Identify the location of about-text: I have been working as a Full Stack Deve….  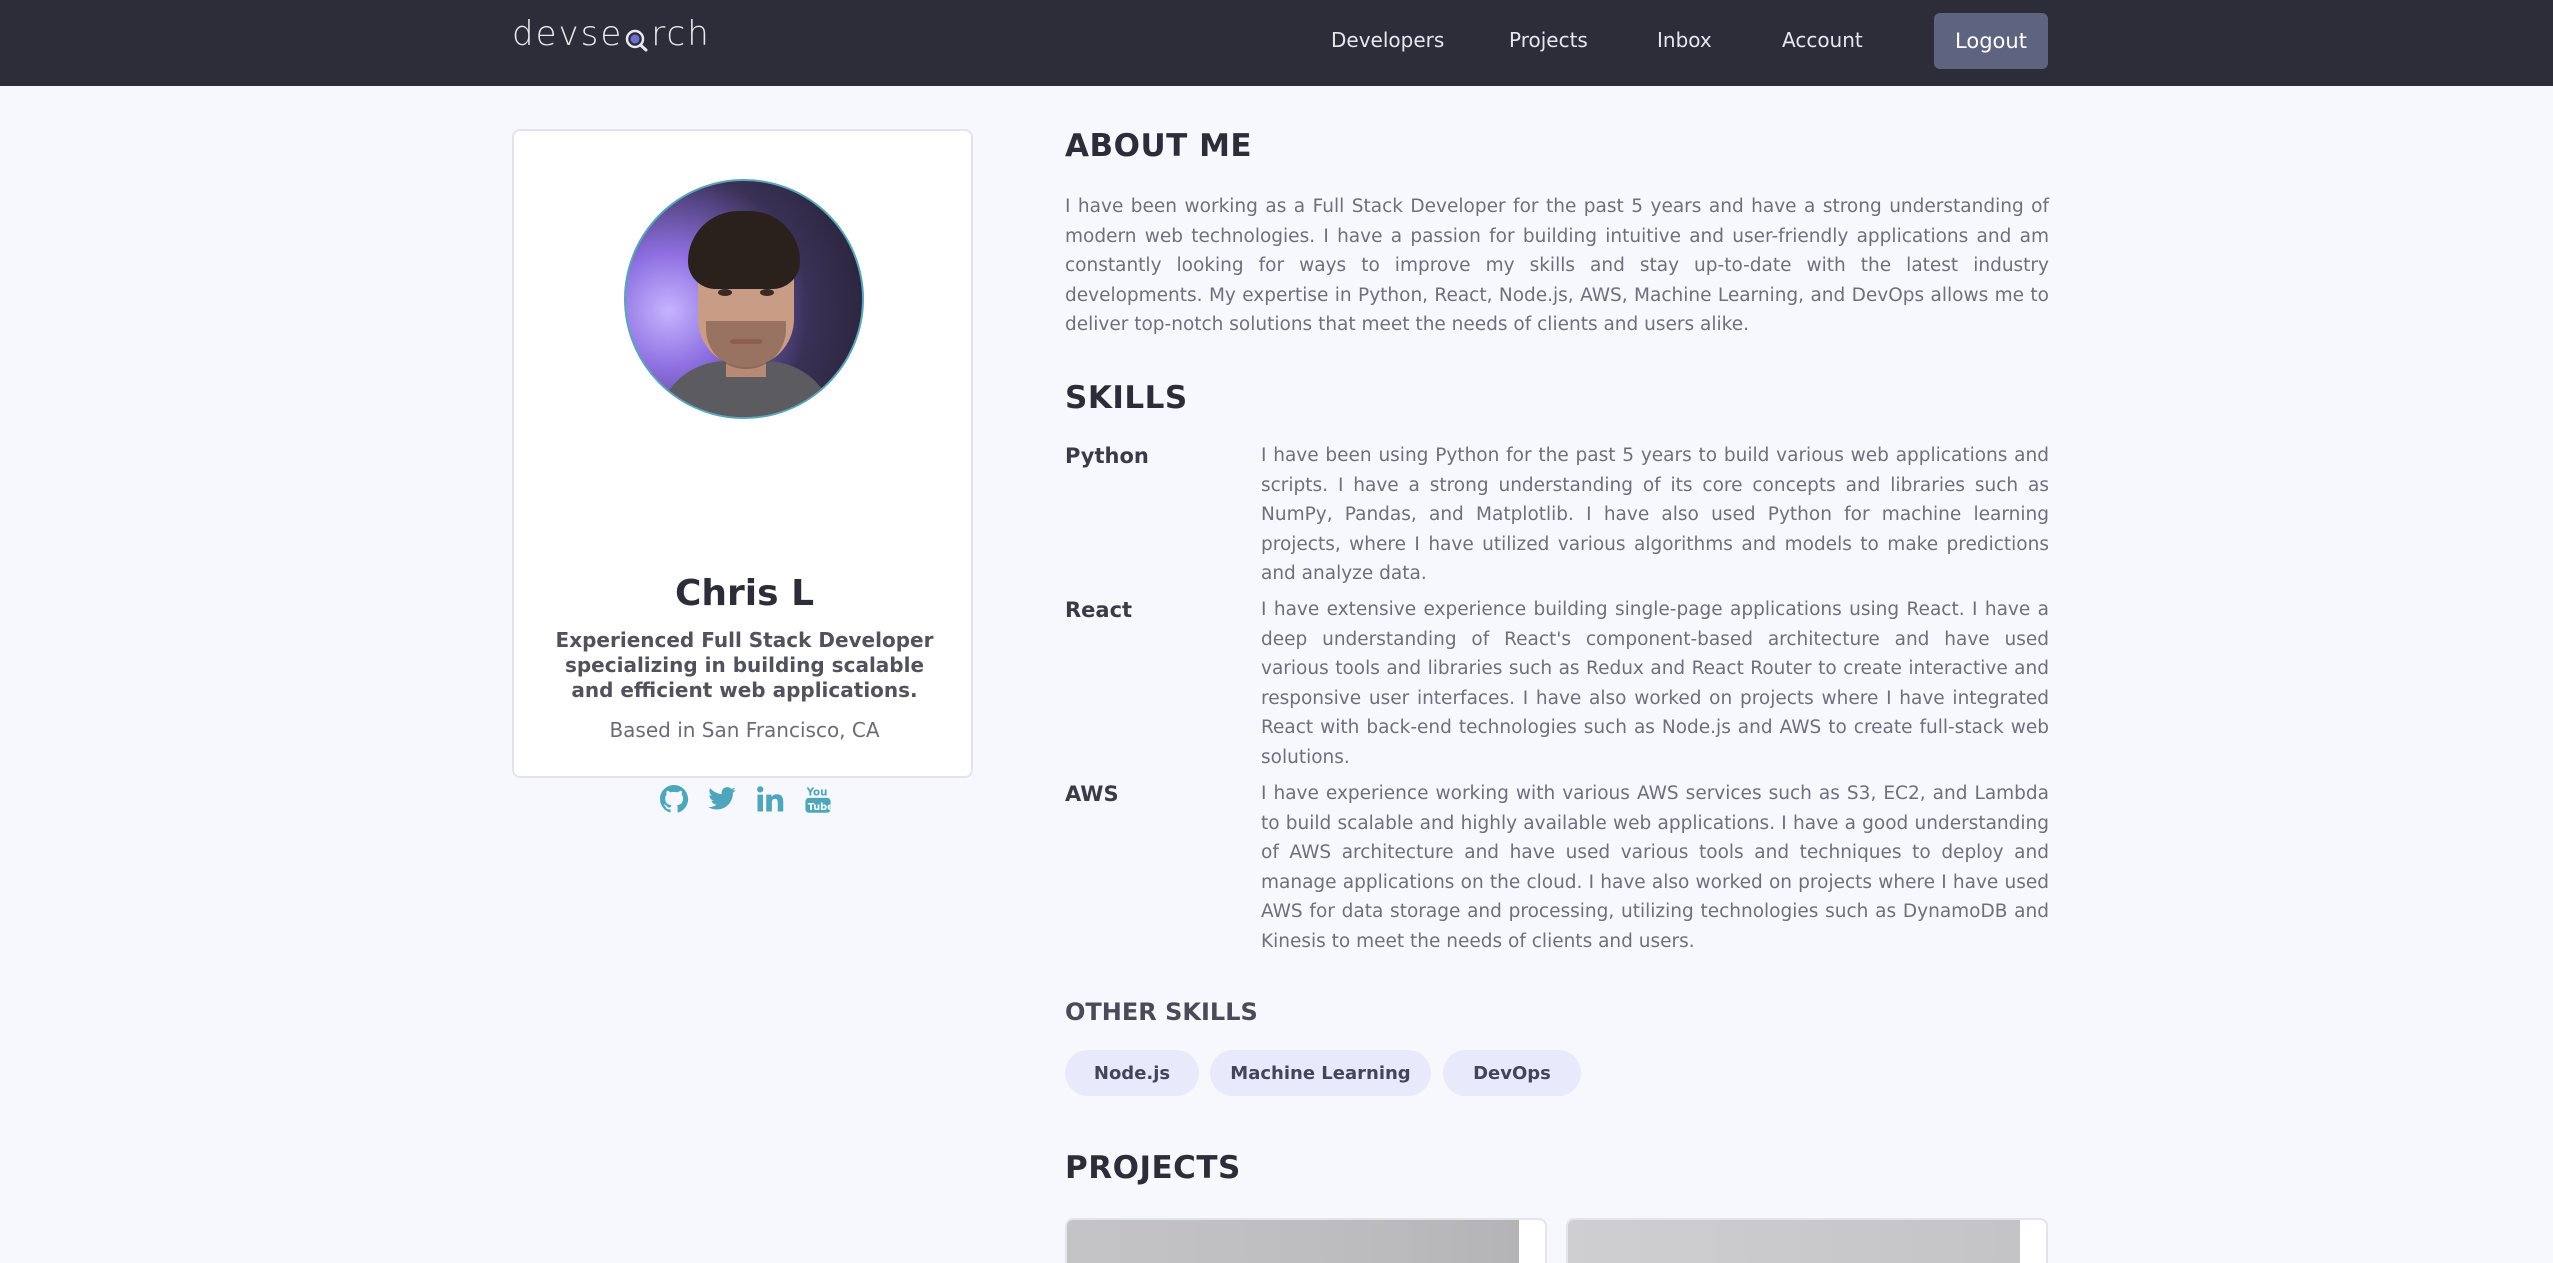
(1557, 266).